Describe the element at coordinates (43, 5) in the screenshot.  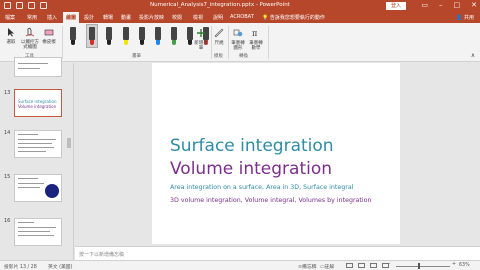
I see `present-icon` at that location.